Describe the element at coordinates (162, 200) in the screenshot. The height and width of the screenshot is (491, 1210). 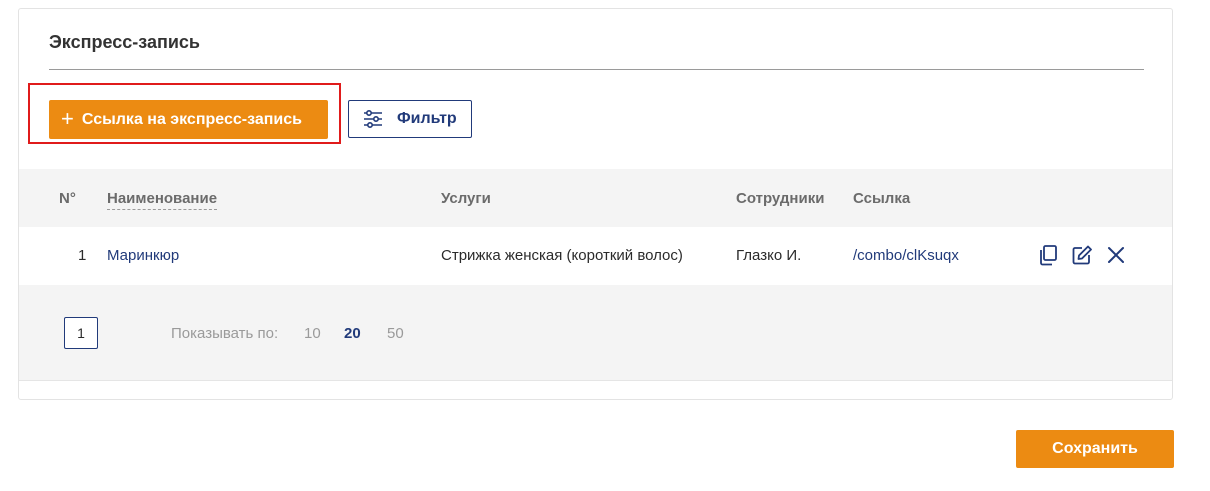
I see `col-name-header: Наименование` at that location.